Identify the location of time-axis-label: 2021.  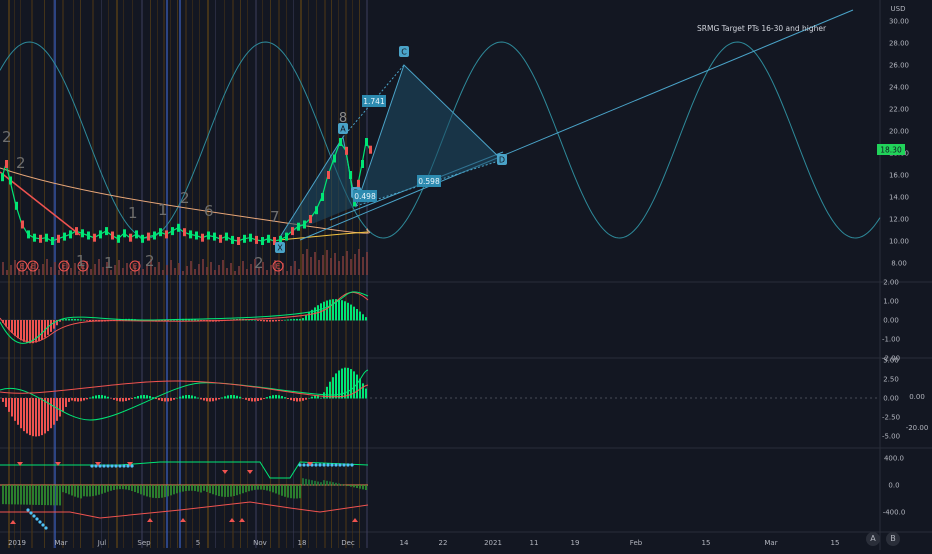
(493, 543).